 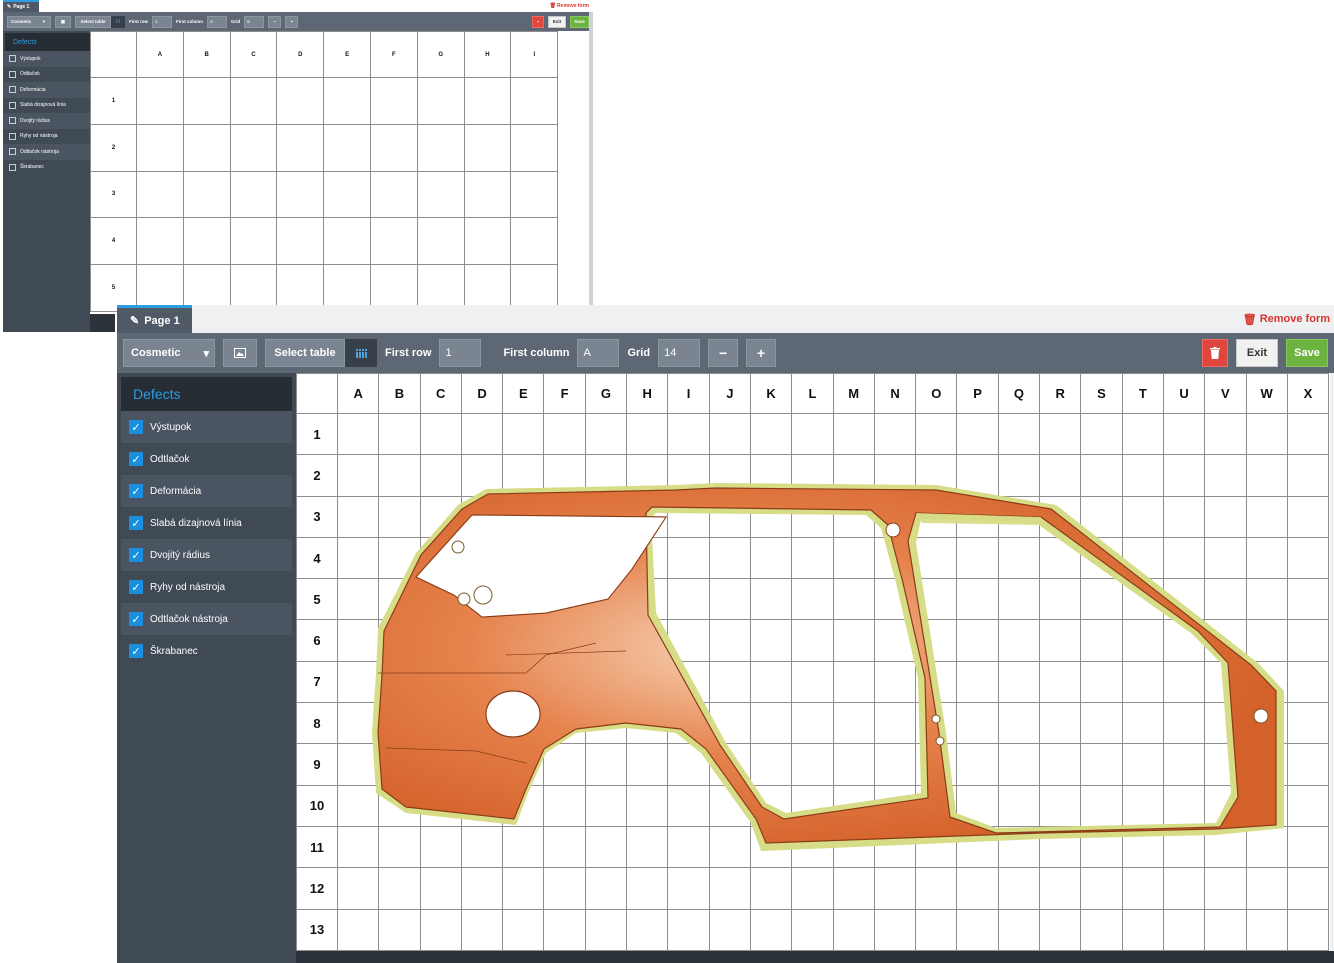 What do you see at coordinates (206, 555) in the screenshot?
I see `defect-item: ✓ Dvojitý rádius` at bounding box center [206, 555].